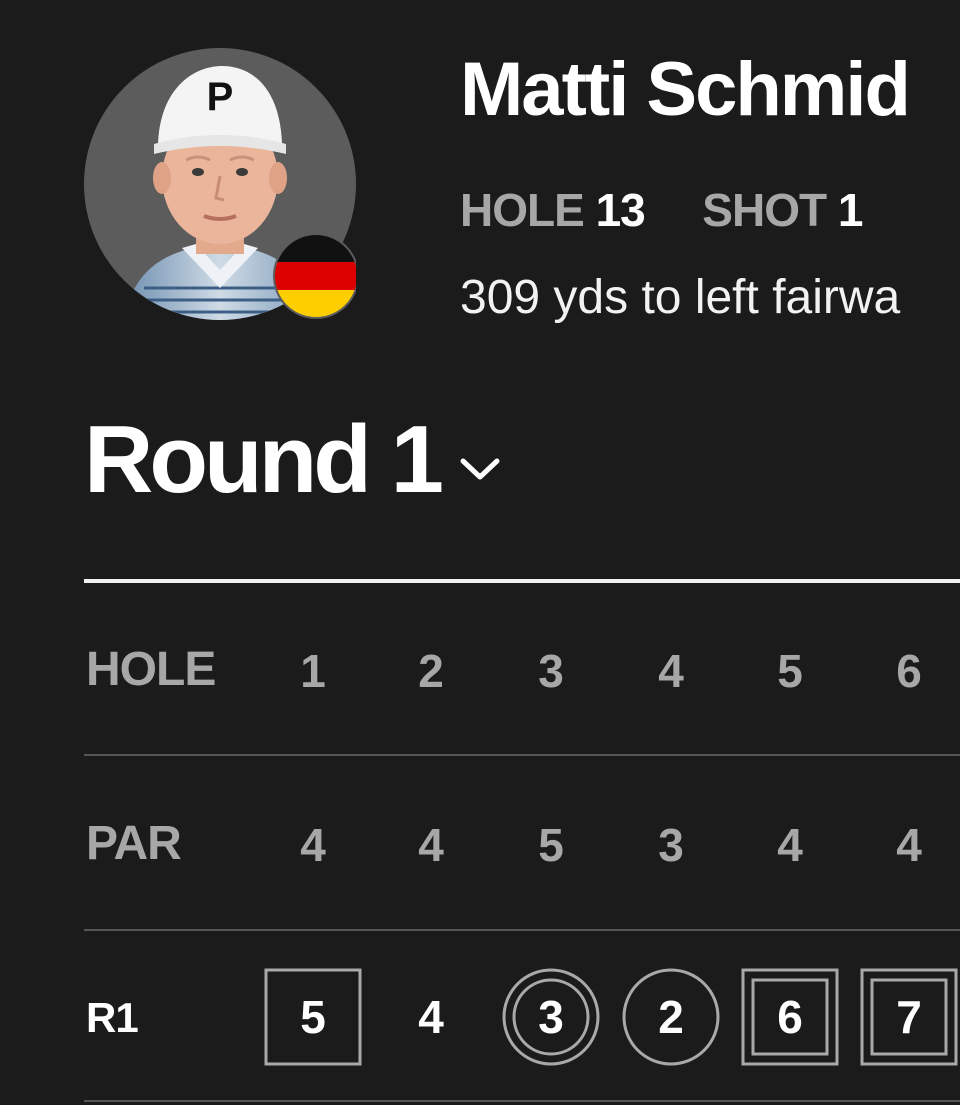  What do you see at coordinates (480, 469) in the screenshot?
I see `chevron-down-icon` at bounding box center [480, 469].